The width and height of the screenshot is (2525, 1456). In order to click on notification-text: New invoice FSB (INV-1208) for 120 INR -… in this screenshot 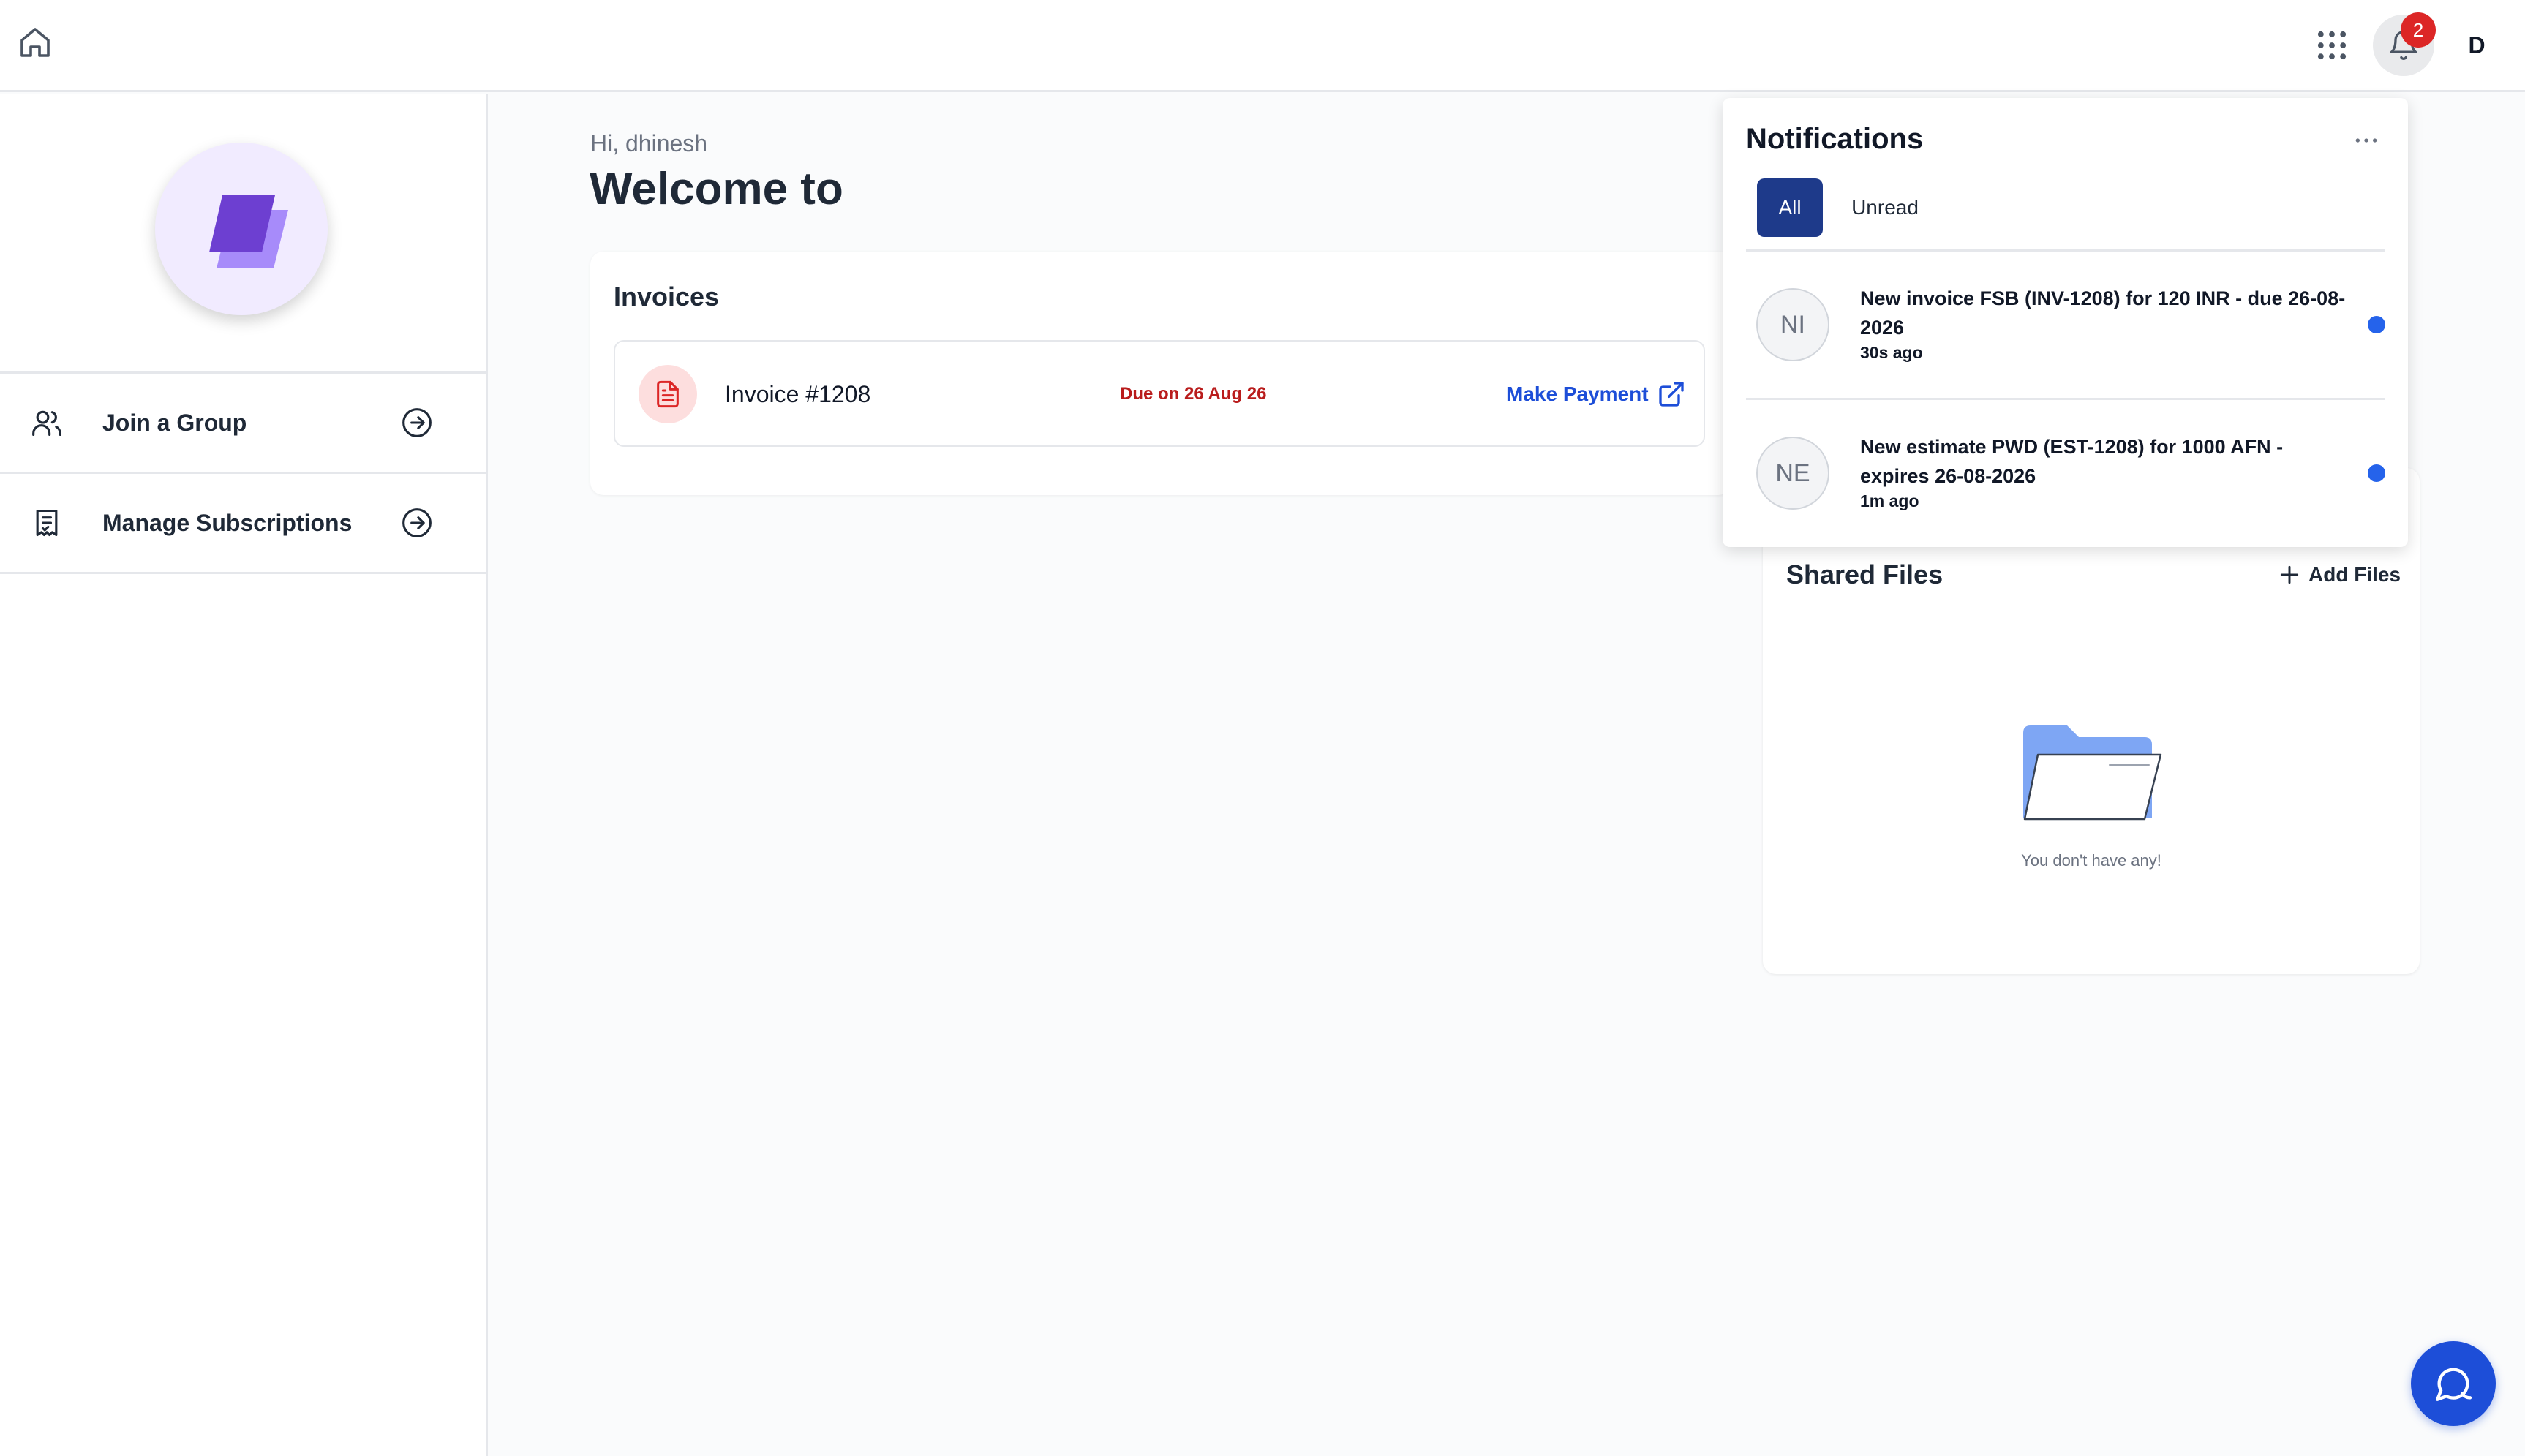, I will do `click(2103, 313)`.